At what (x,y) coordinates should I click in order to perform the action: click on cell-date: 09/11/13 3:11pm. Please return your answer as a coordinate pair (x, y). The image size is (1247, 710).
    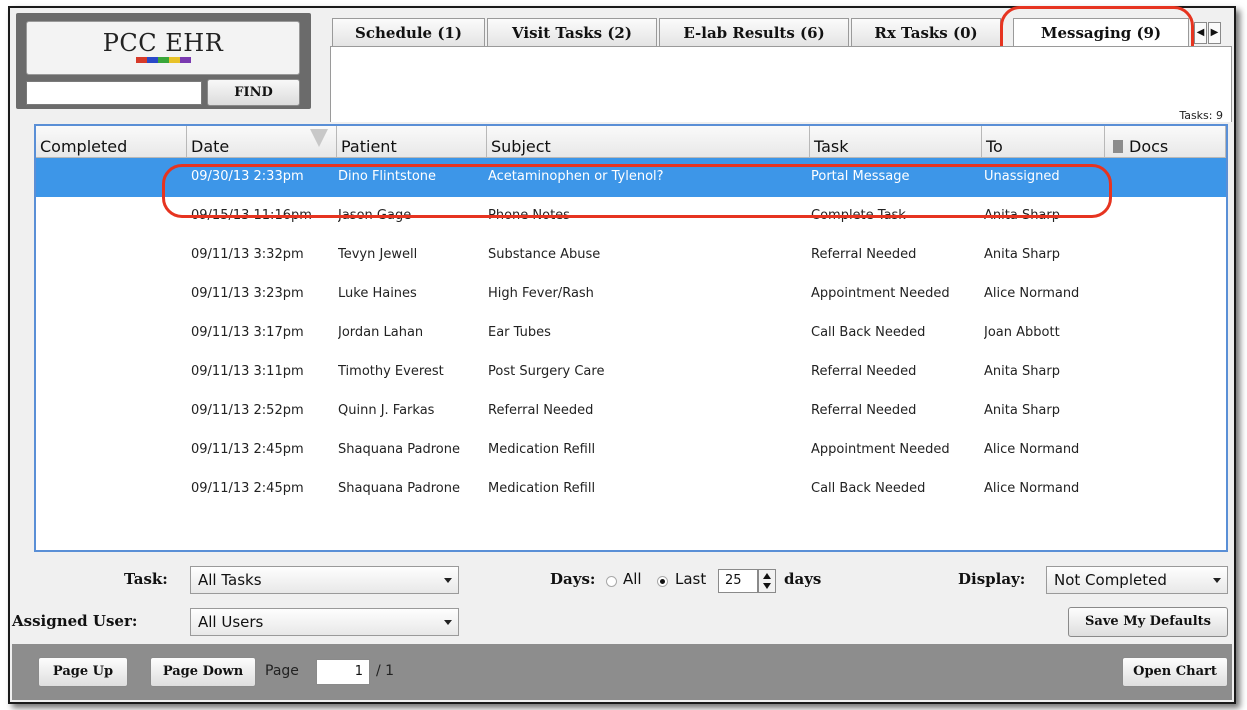
    Looking at the image, I should click on (247, 371).